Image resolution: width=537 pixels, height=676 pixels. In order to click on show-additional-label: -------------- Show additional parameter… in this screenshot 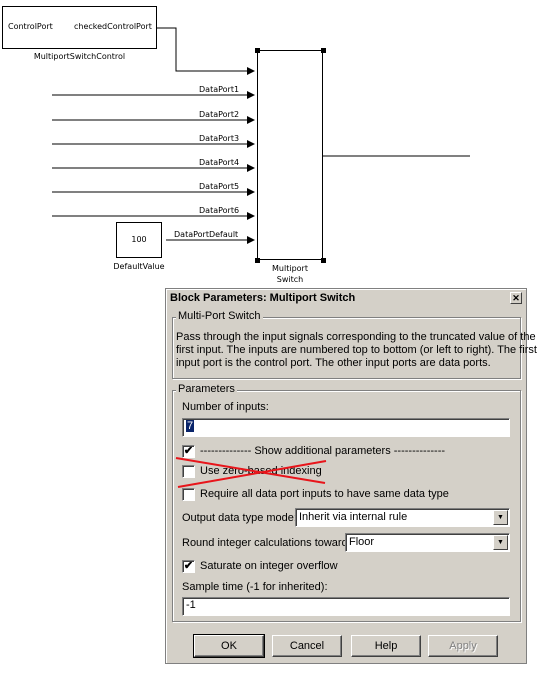, I will do `click(323, 451)`.